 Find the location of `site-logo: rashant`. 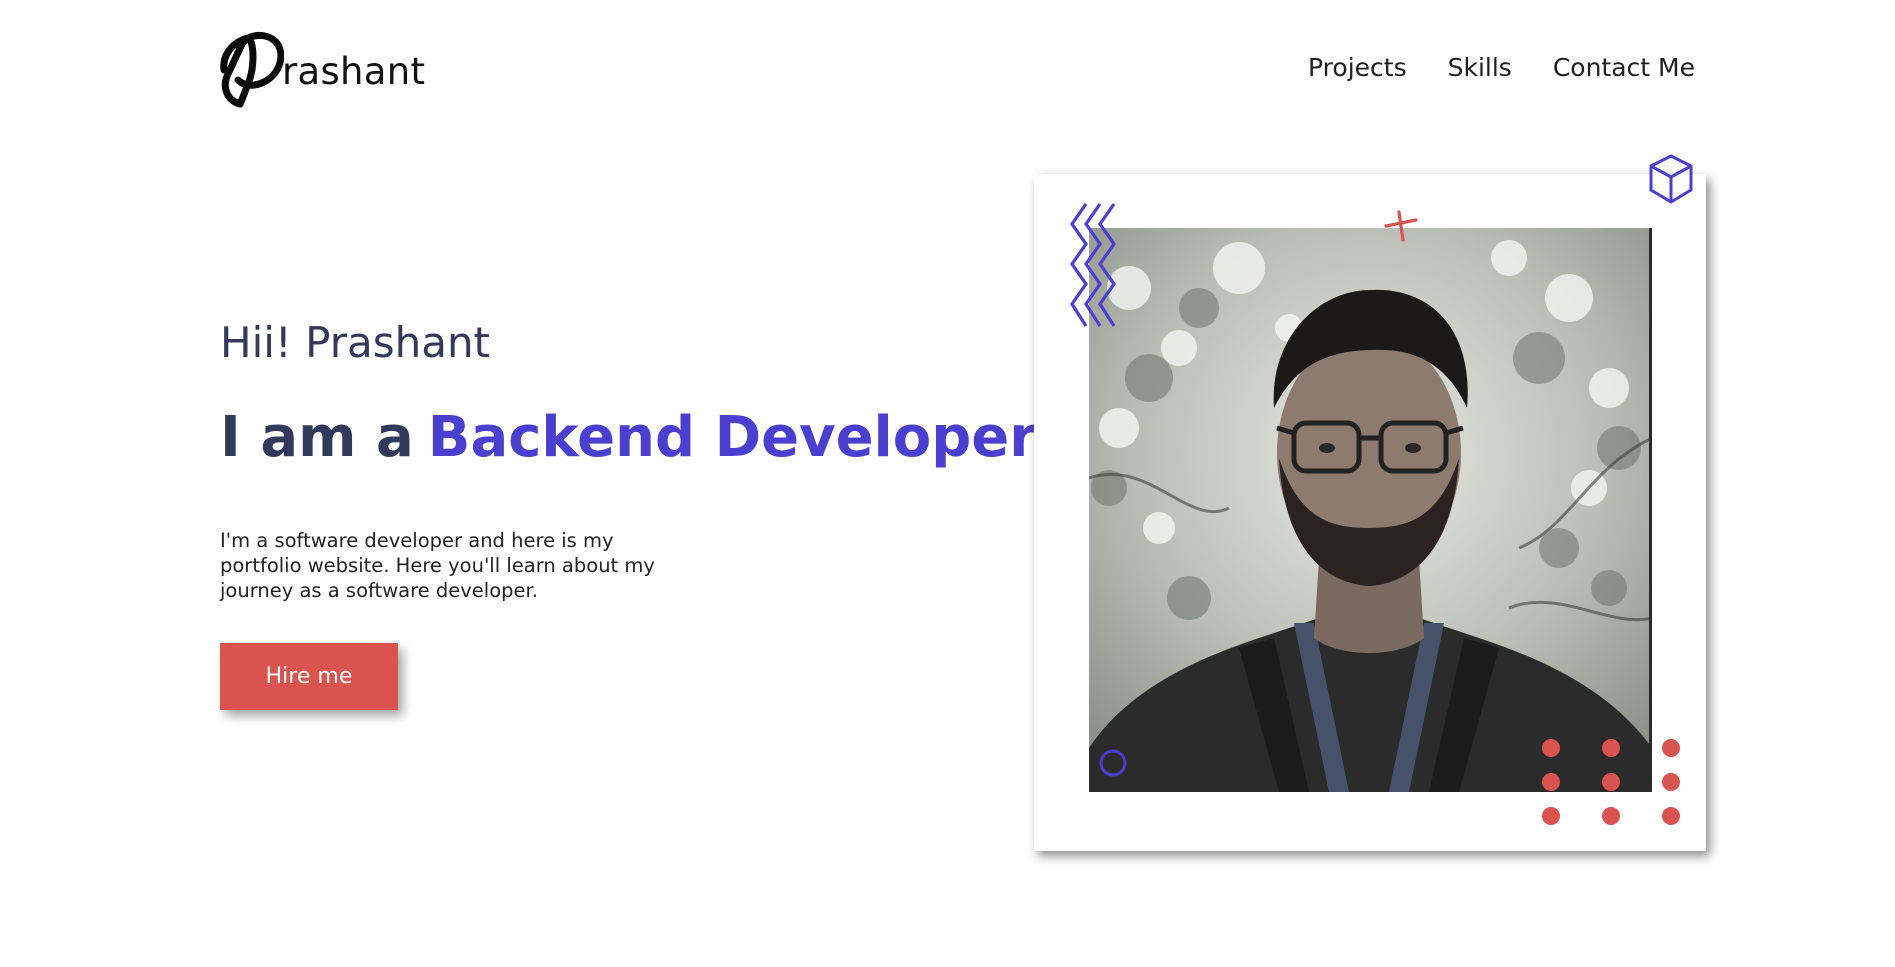

site-logo: rashant is located at coordinates (321, 69).